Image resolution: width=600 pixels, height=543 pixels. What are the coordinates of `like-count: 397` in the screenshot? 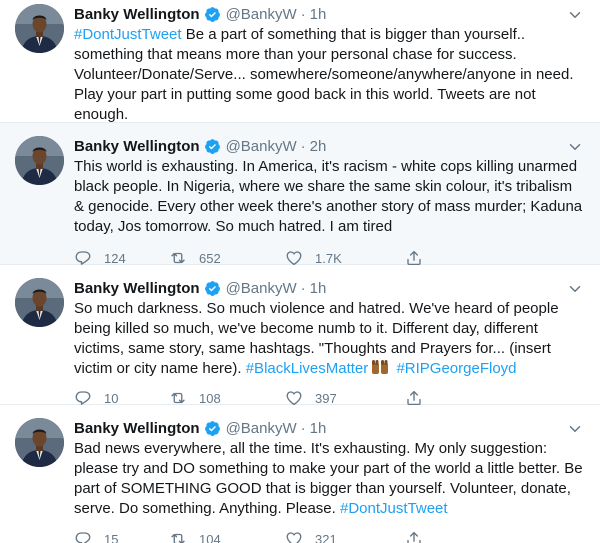 It's located at (326, 398).